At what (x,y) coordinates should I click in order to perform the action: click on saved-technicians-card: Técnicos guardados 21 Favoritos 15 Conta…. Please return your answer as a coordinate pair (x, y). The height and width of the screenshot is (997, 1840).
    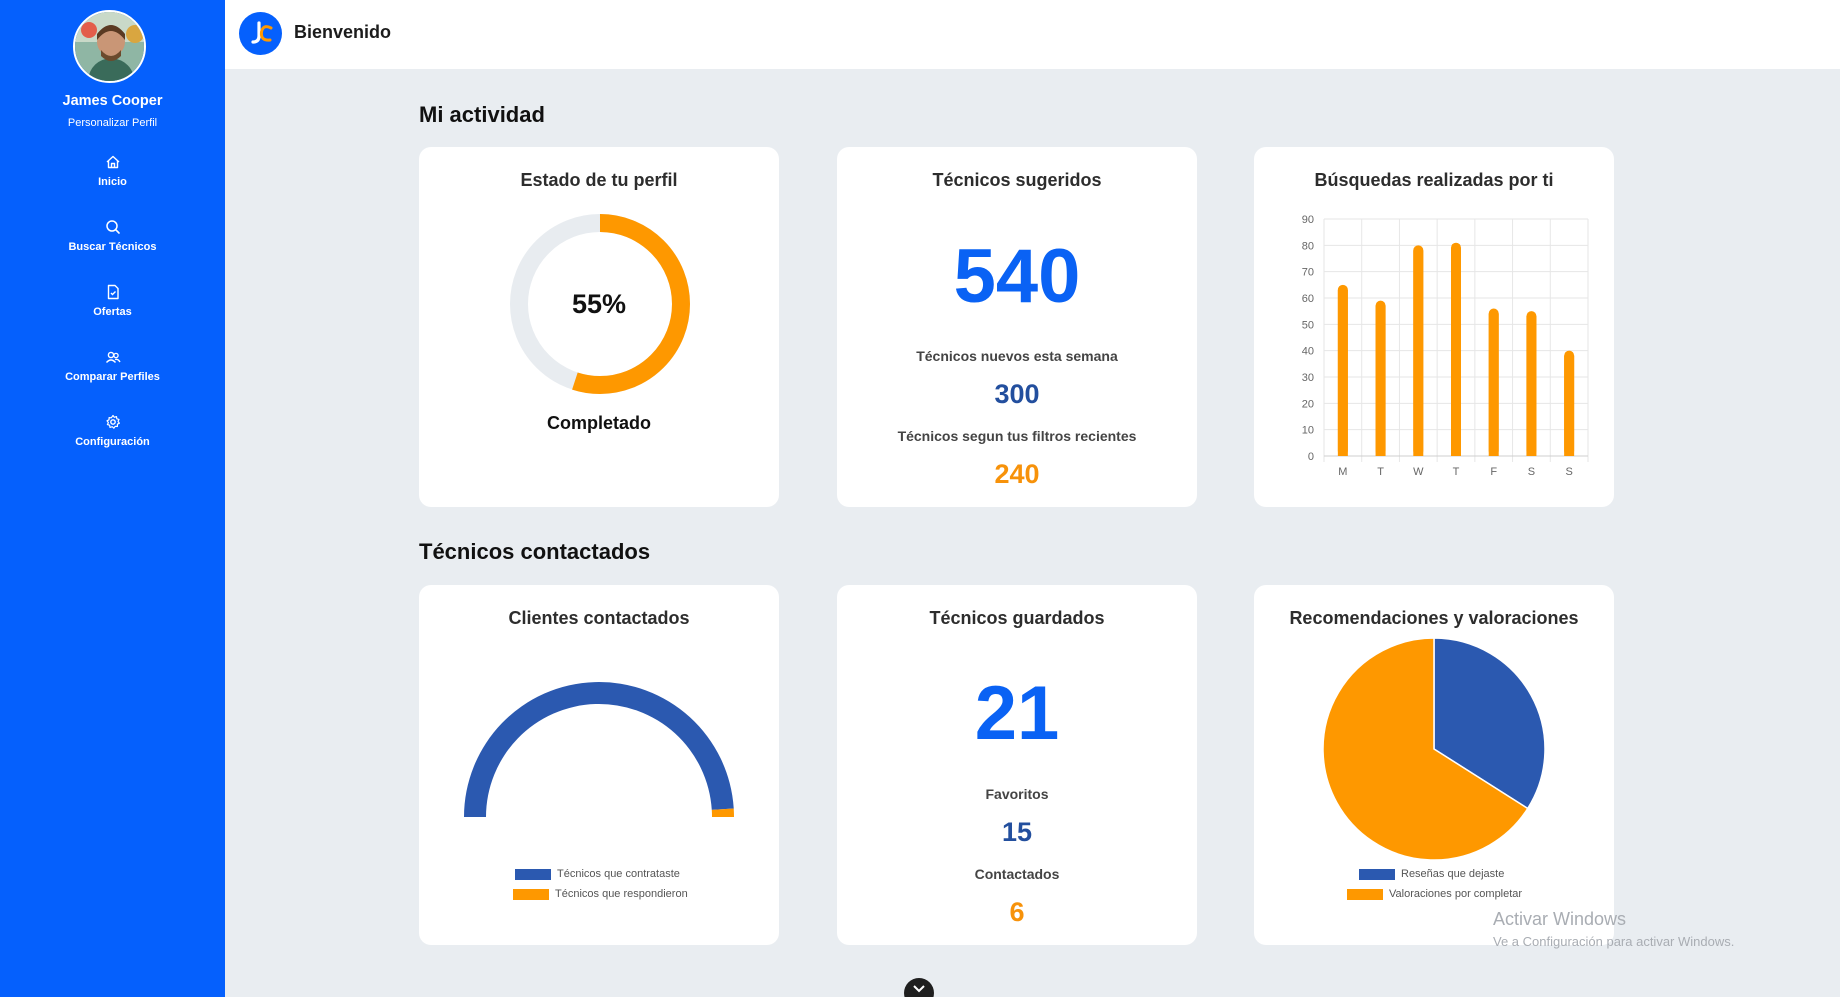
    Looking at the image, I should click on (1017, 765).